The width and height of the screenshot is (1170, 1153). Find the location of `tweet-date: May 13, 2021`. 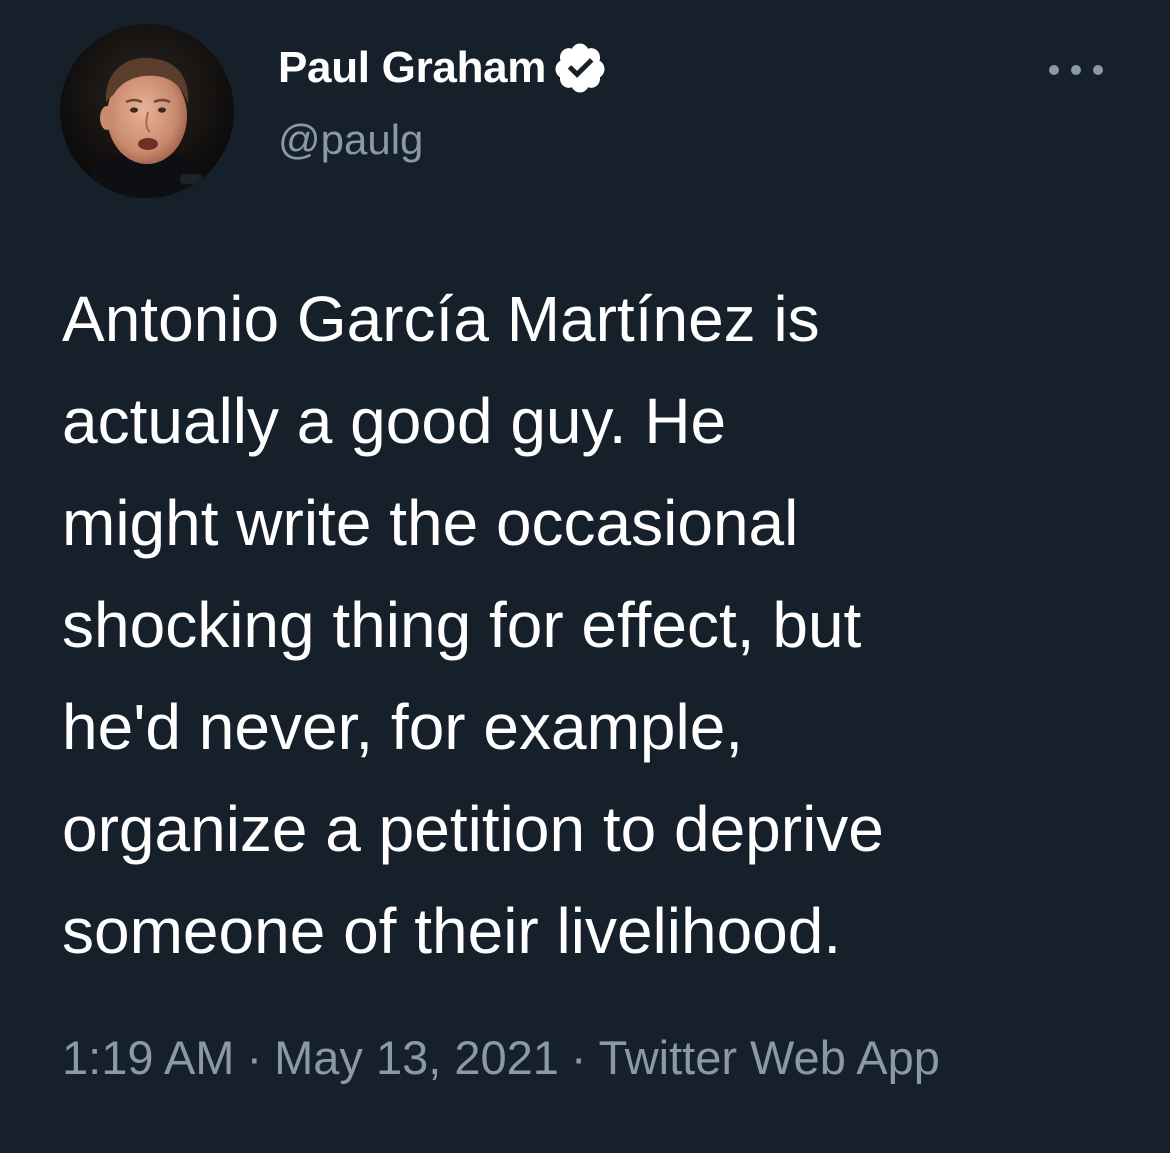

tweet-date: May 13, 2021 is located at coordinates (416, 1057).